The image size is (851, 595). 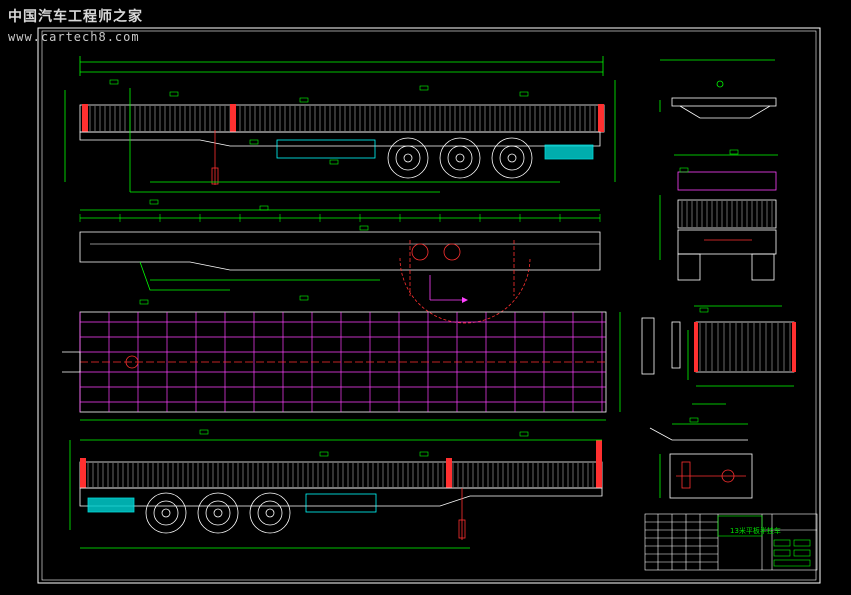 What do you see at coordinates (340, 124) in the screenshot?
I see `side-view-top` at bounding box center [340, 124].